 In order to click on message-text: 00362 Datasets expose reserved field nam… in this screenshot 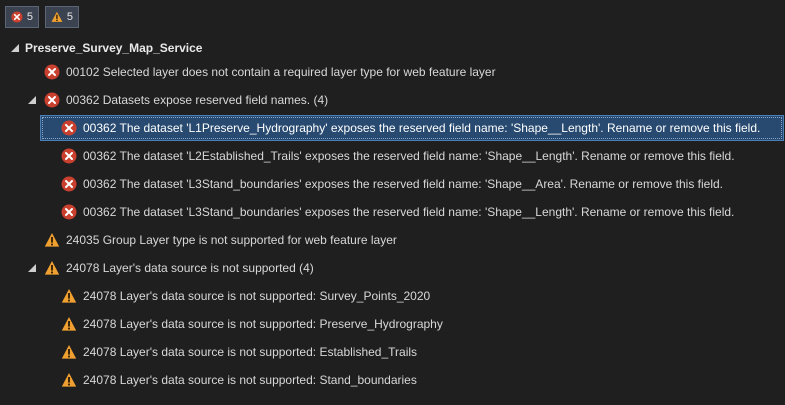, I will do `click(197, 100)`.